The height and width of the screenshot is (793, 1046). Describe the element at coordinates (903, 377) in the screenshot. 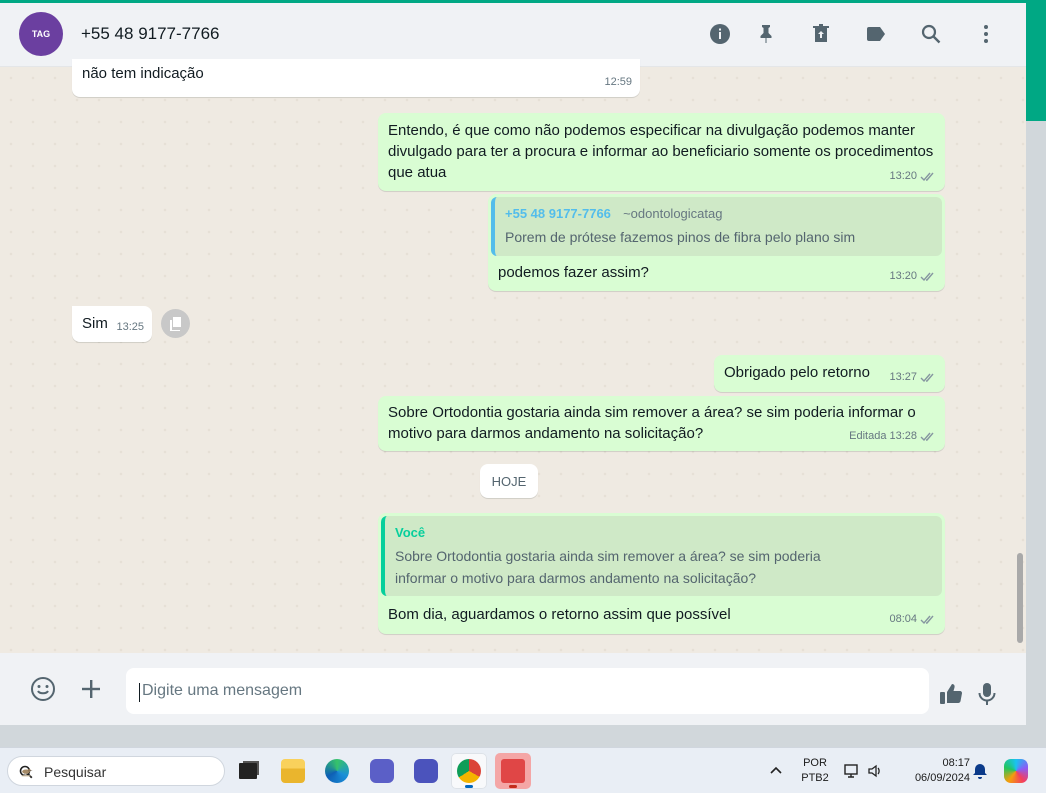

I see `message-time: 13:27` at that location.